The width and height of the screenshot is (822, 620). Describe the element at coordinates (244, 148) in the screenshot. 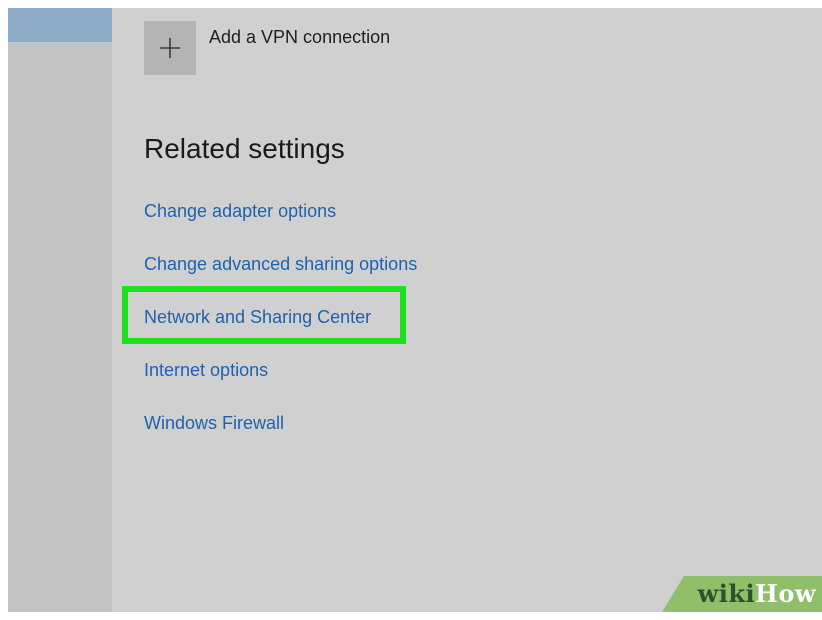

I see `related-settings-heading: Related settings` at that location.